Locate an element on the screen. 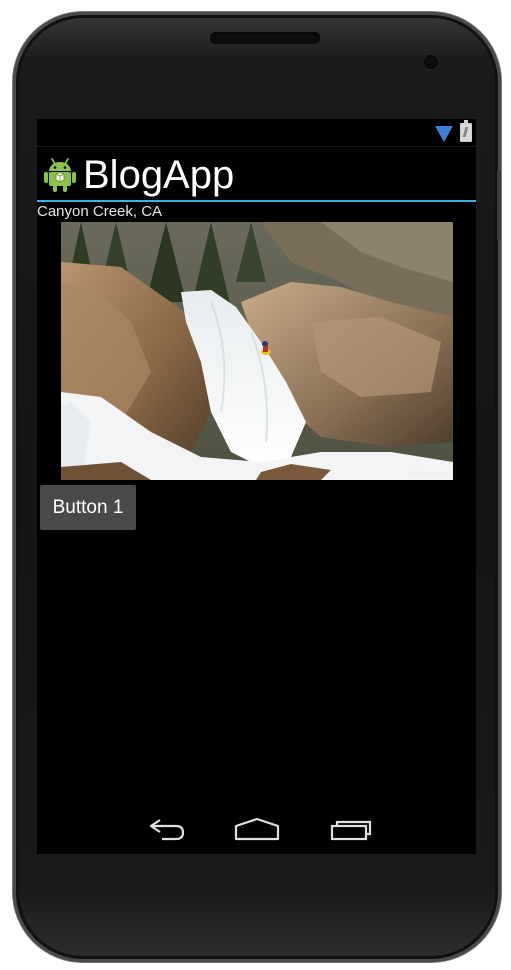 Image resolution: width=511 pixels, height=970 pixels. back-button is located at coordinates (167, 830).